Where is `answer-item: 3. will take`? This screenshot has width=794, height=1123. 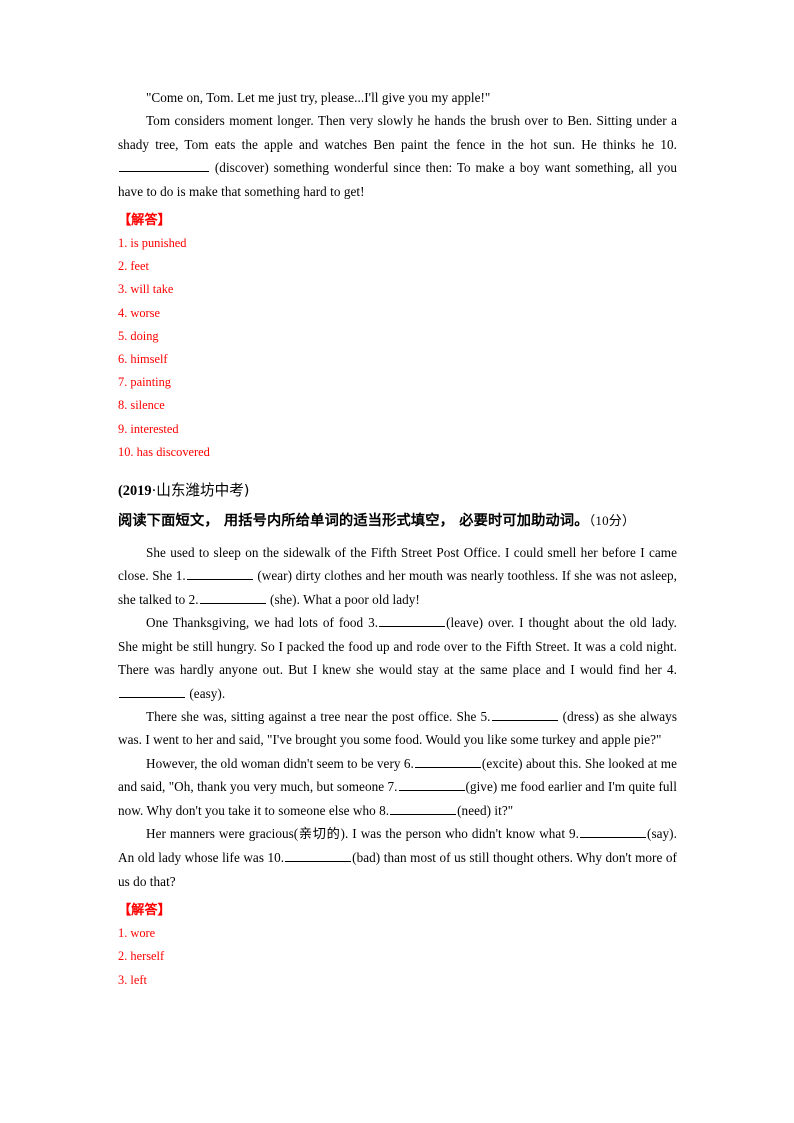
answer-item: 3. will take is located at coordinates (146, 289).